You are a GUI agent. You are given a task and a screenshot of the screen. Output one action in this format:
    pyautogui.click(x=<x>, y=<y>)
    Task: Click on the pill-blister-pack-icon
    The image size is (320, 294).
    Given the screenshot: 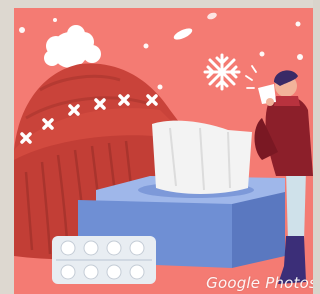 What is the action you would take?
    pyautogui.click(x=104, y=260)
    